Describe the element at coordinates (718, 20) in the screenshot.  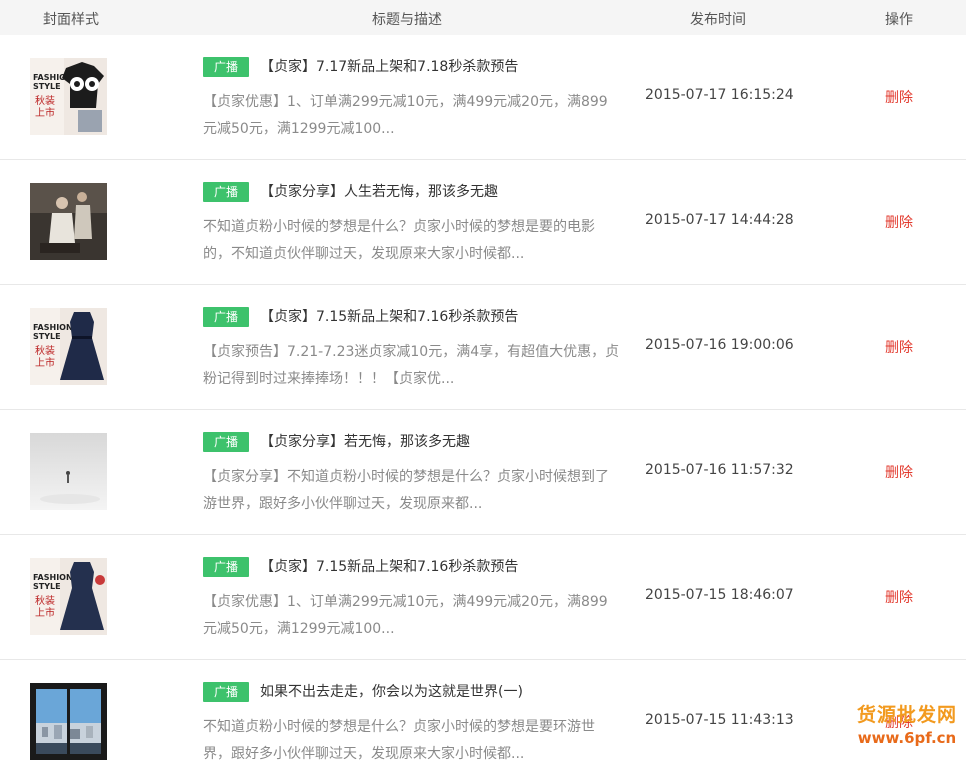
I see `header-time: 发布时间` at that location.